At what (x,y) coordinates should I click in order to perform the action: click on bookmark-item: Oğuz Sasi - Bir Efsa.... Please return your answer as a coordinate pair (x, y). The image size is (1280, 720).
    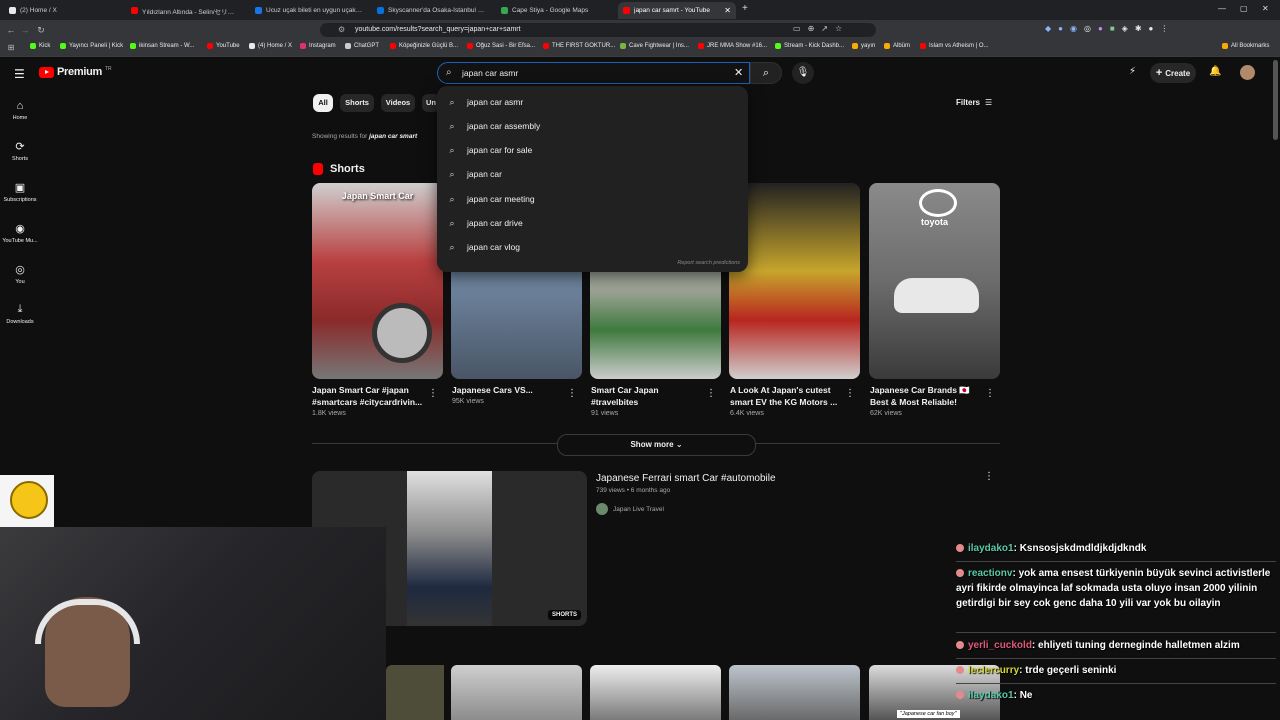
    Looking at the image, I should click on (501, 46).